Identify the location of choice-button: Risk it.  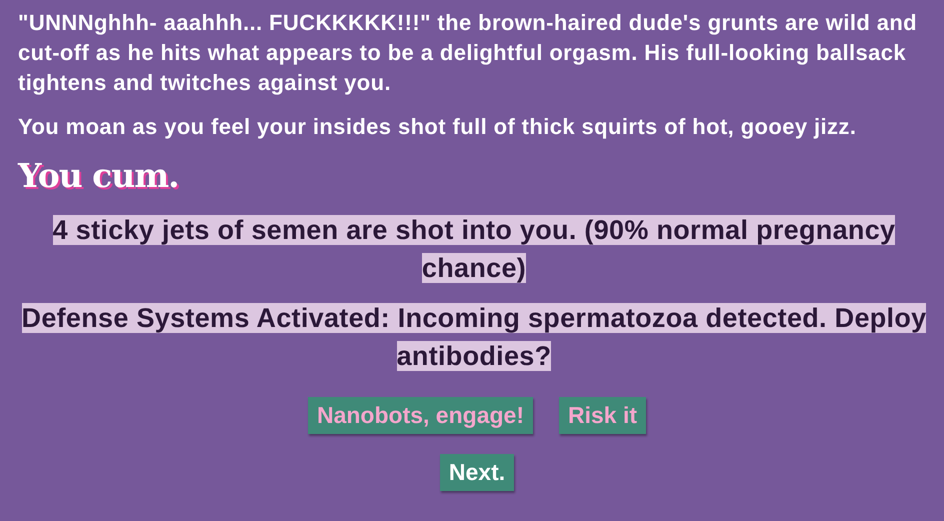
(602, 415).